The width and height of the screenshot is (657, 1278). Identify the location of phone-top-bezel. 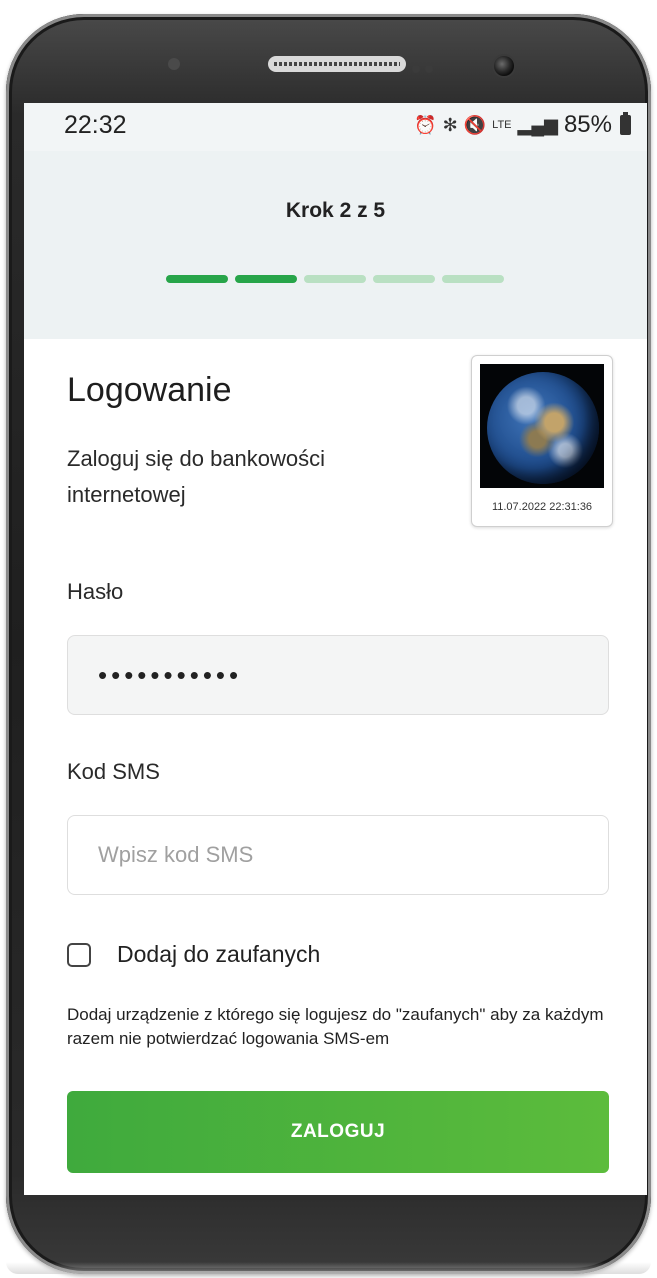
(328, 66).